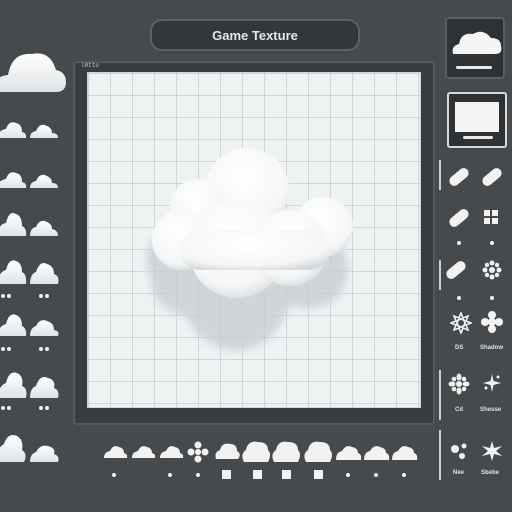 This screenshot has height=512, width=512. What do you see at coordinates (459, 348) in the screenshot?
I see `label-ds: DS` at bounding box center [459, 348].